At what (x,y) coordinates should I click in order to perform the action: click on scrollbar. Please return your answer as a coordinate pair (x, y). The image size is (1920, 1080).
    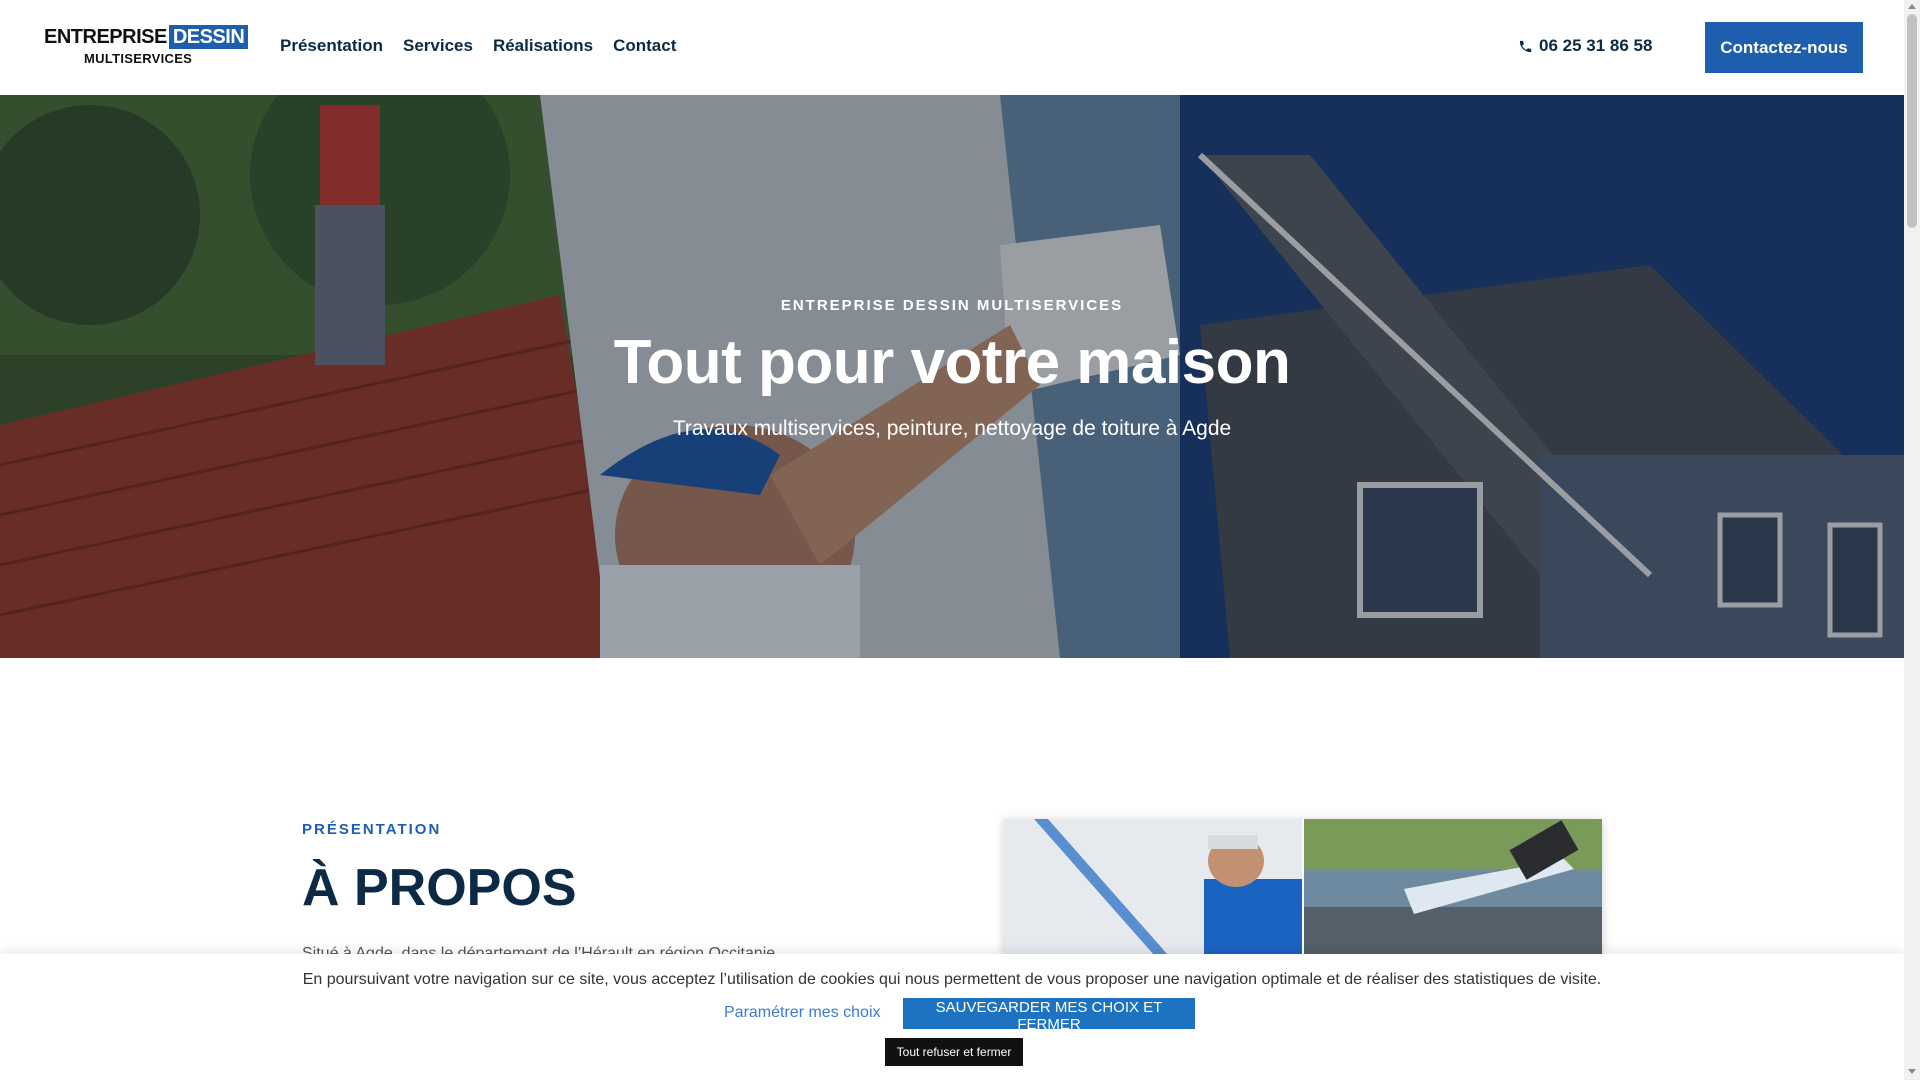
    Looking at the image, I should click on (1912, 540).